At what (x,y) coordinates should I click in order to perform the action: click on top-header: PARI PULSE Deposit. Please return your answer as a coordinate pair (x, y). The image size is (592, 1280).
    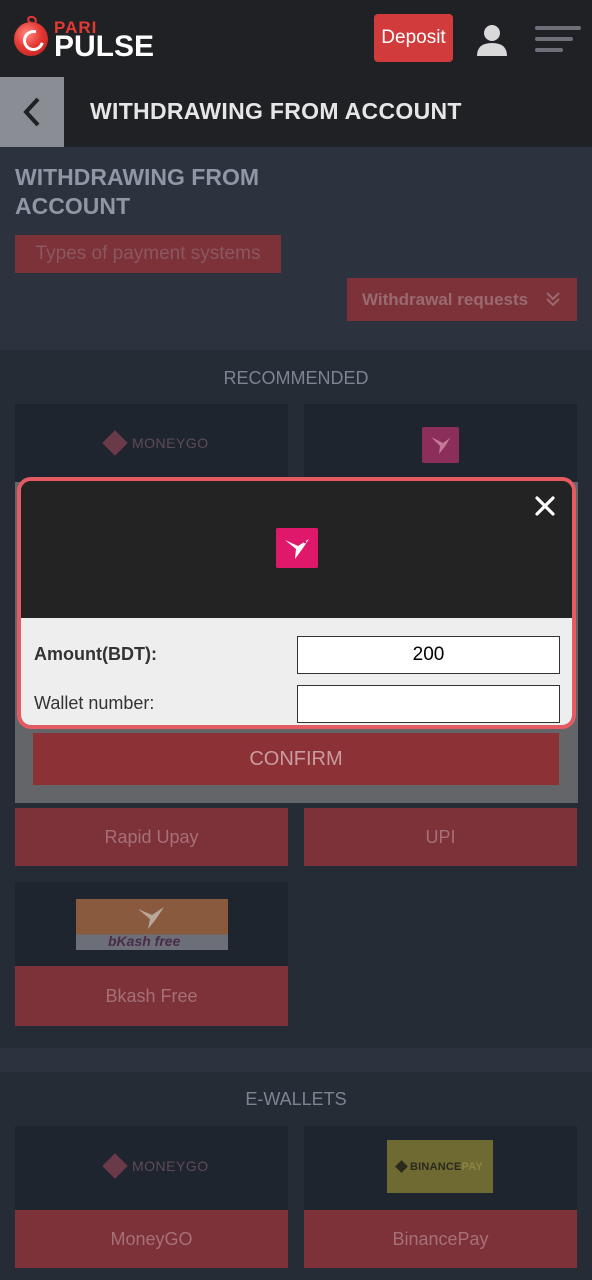
    Looking at the image, I should click on (296, 38).